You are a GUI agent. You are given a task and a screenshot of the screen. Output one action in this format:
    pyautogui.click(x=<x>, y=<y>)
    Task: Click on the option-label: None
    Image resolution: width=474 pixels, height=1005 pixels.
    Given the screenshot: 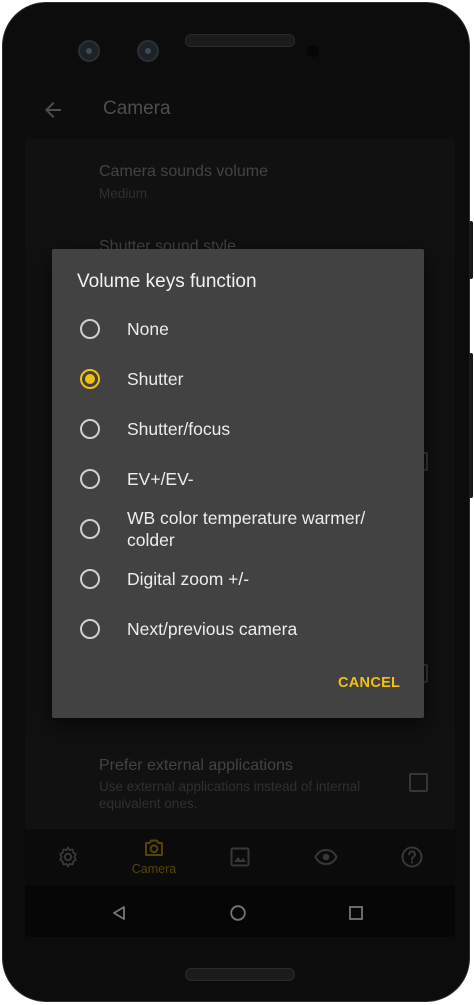 What is the action you would take?
    pyautogui.click(x=148, y=329)
    